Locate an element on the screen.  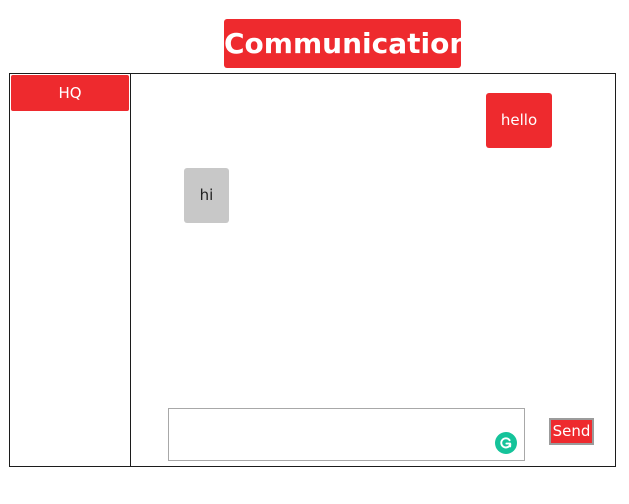
message-bubble-received: hi is located at coordinates (206, 195).